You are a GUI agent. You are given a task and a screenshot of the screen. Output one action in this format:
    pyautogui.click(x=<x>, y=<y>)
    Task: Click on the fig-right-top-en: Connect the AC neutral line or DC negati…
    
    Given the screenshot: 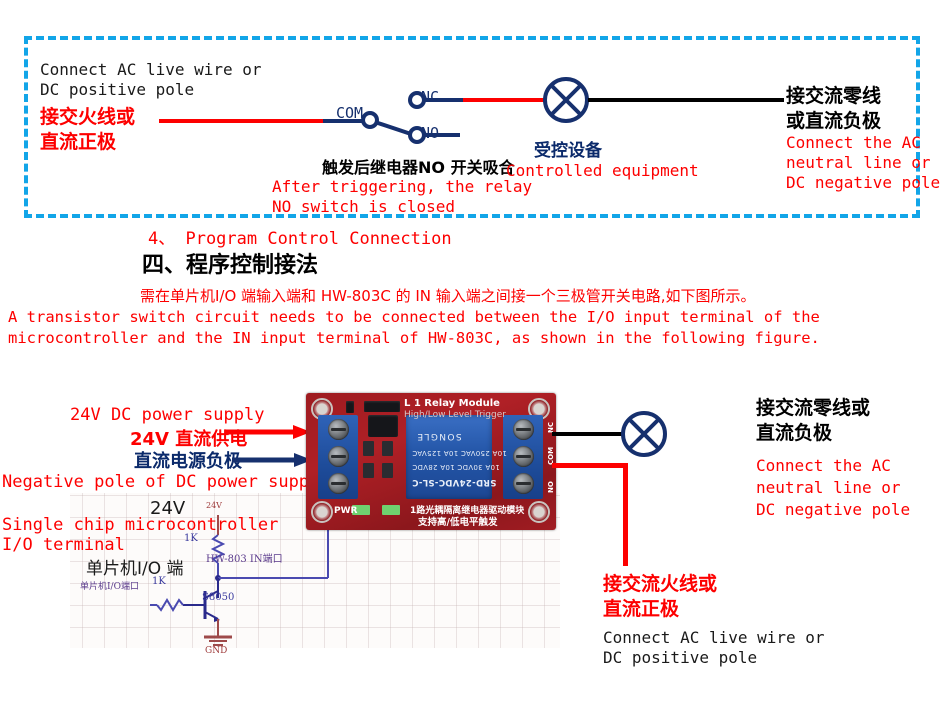 What is the action you would take?
    pyautogui.click(x=833, y=487)
    